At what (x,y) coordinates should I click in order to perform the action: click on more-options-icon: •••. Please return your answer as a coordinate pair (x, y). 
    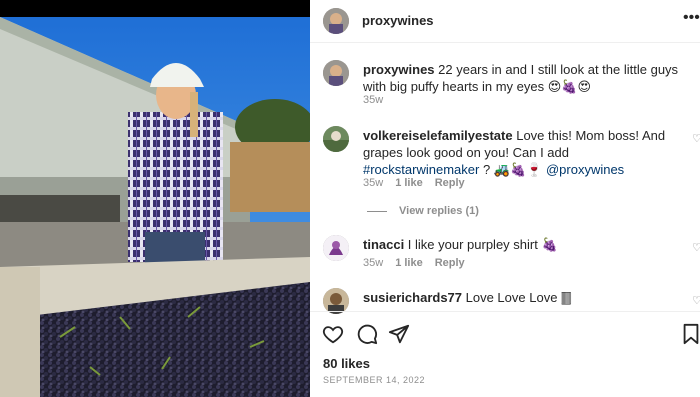
    Looking at the image, I should click on (691, 18).